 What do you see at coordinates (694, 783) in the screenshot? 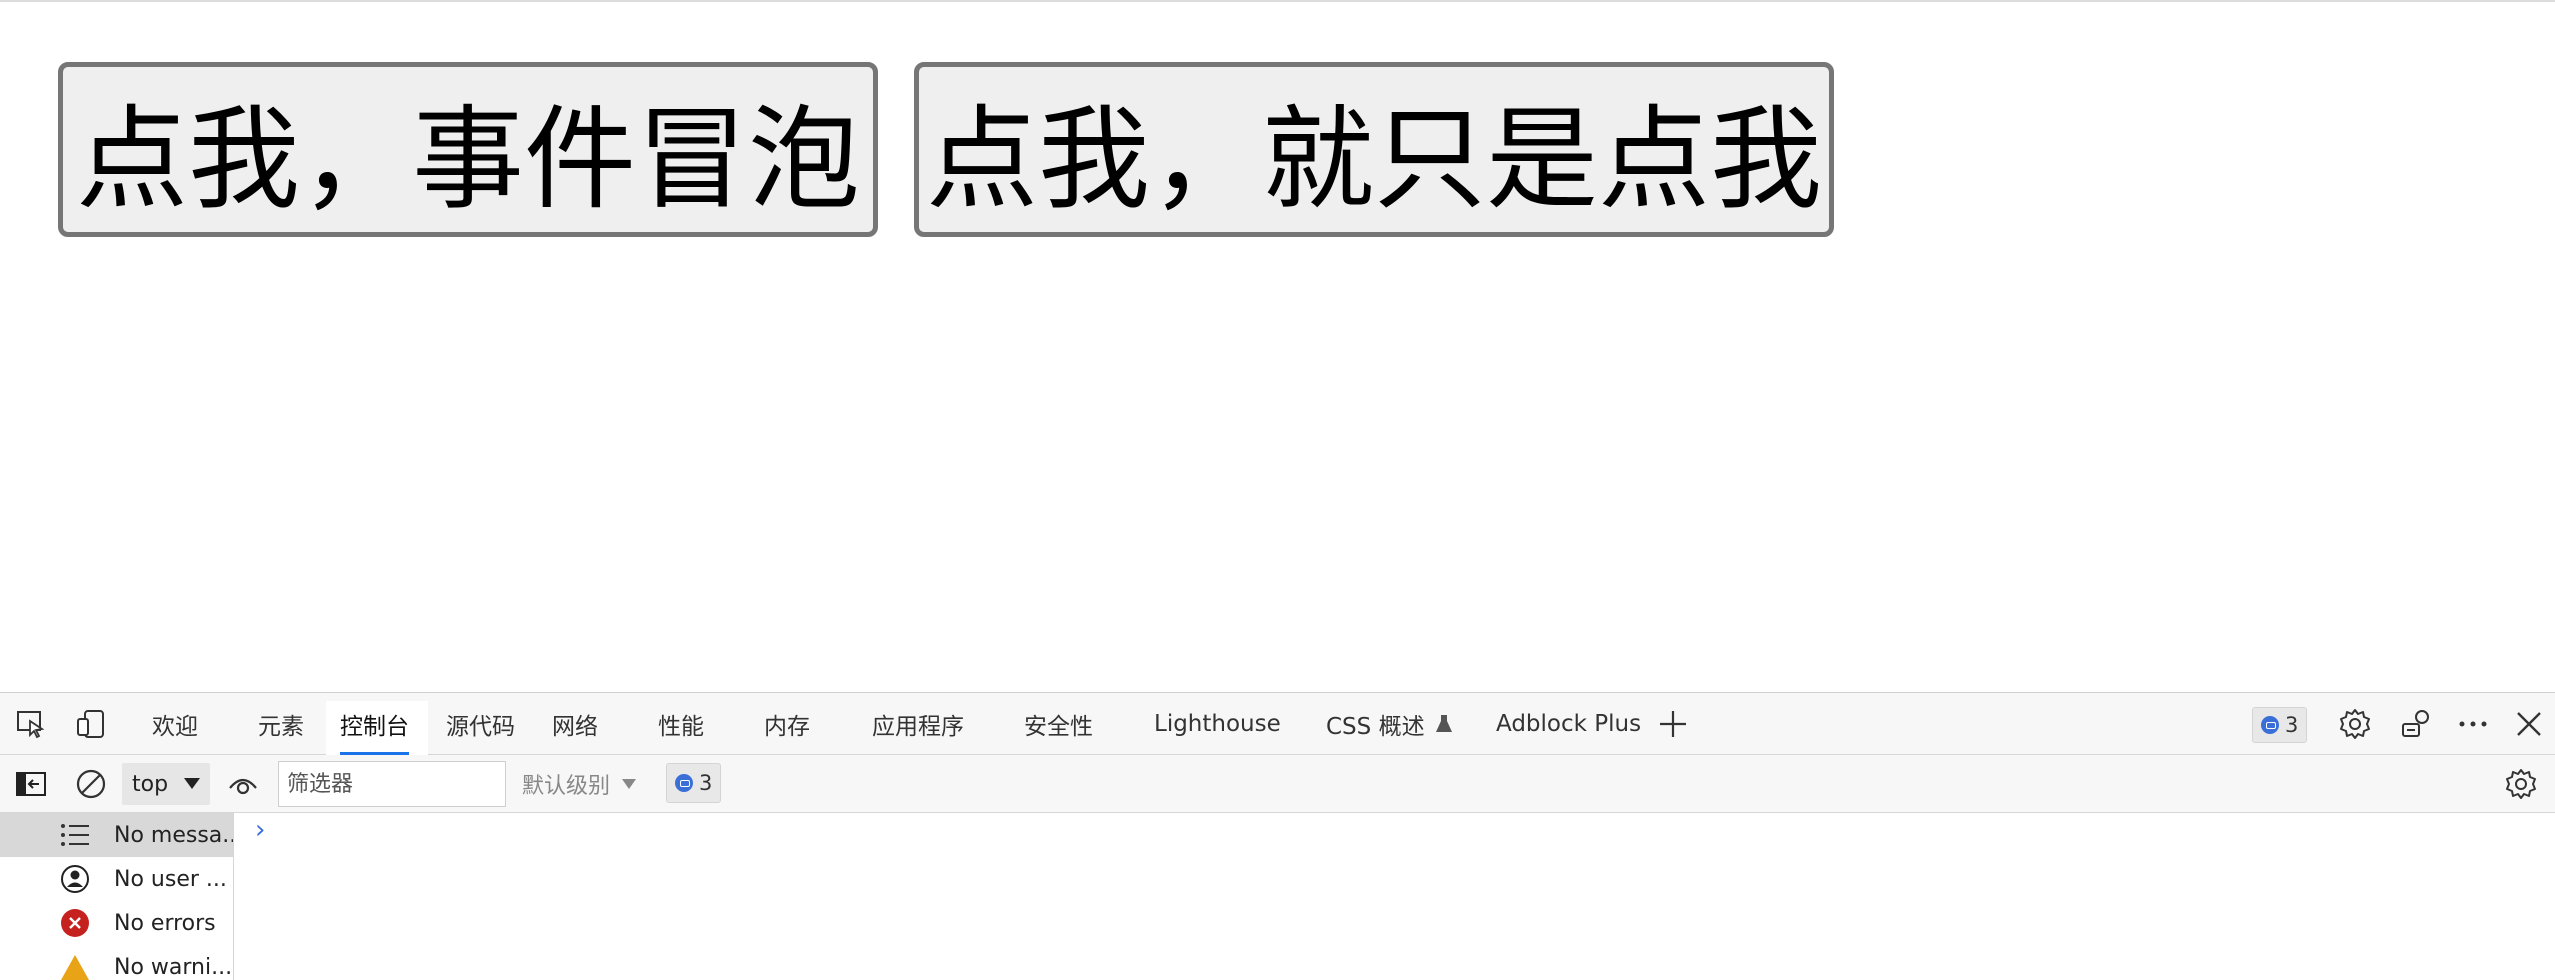
I see `toolbar-message-count-badge: 3` at bounding box center [694, 783].